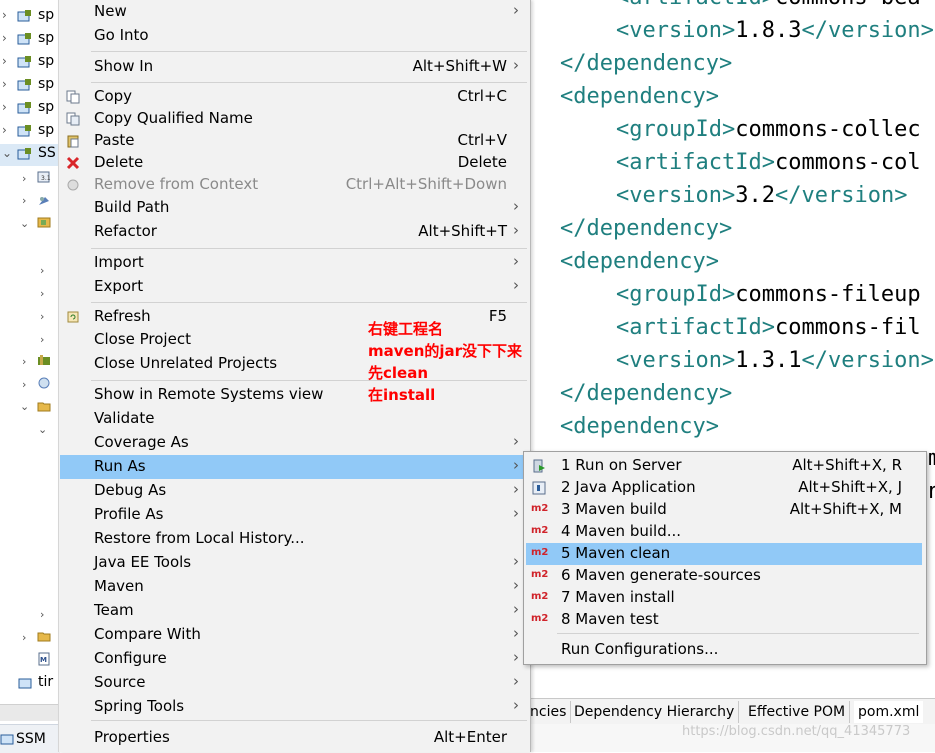 Image resolution: width=935 pixels, height=753 pixels. I want to click on menu-item-spring-tools: Spring Tools ›, so click(294, 707).